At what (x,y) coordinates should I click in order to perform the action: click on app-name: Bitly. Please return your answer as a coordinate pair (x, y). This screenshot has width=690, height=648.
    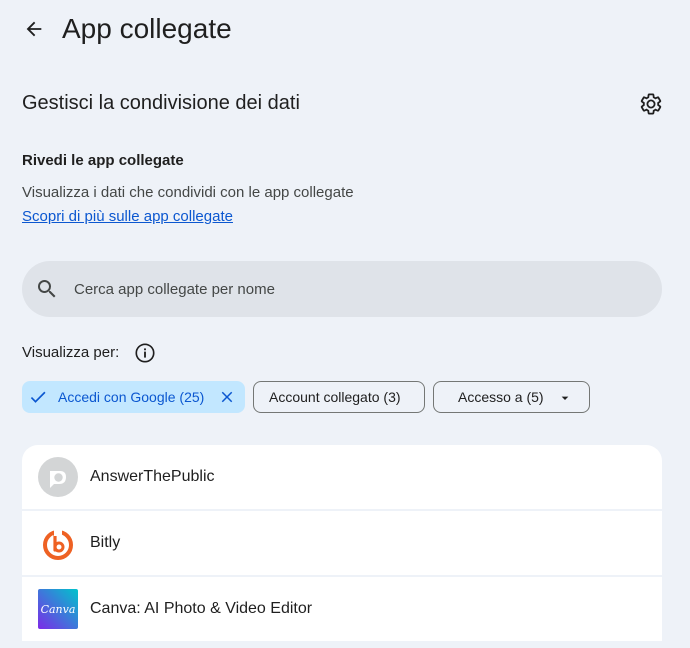
    Looking at the image, I should click on (105, 542).